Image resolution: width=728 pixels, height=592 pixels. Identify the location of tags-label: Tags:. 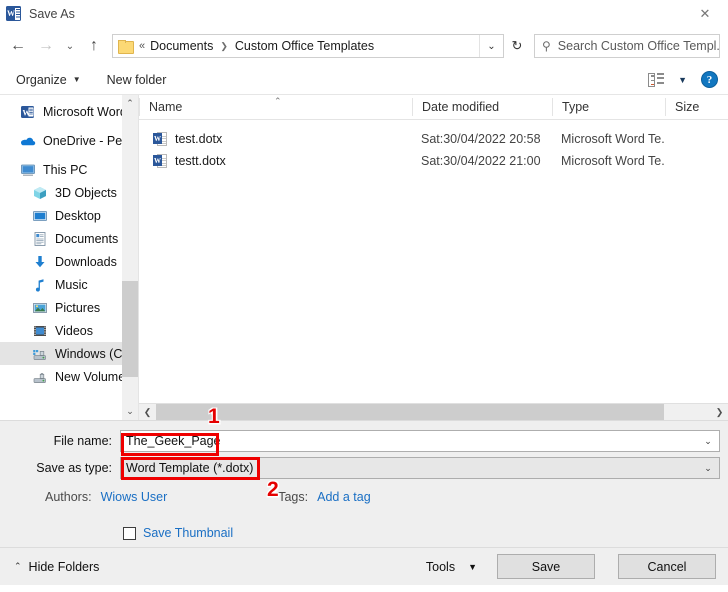
(293, 497).